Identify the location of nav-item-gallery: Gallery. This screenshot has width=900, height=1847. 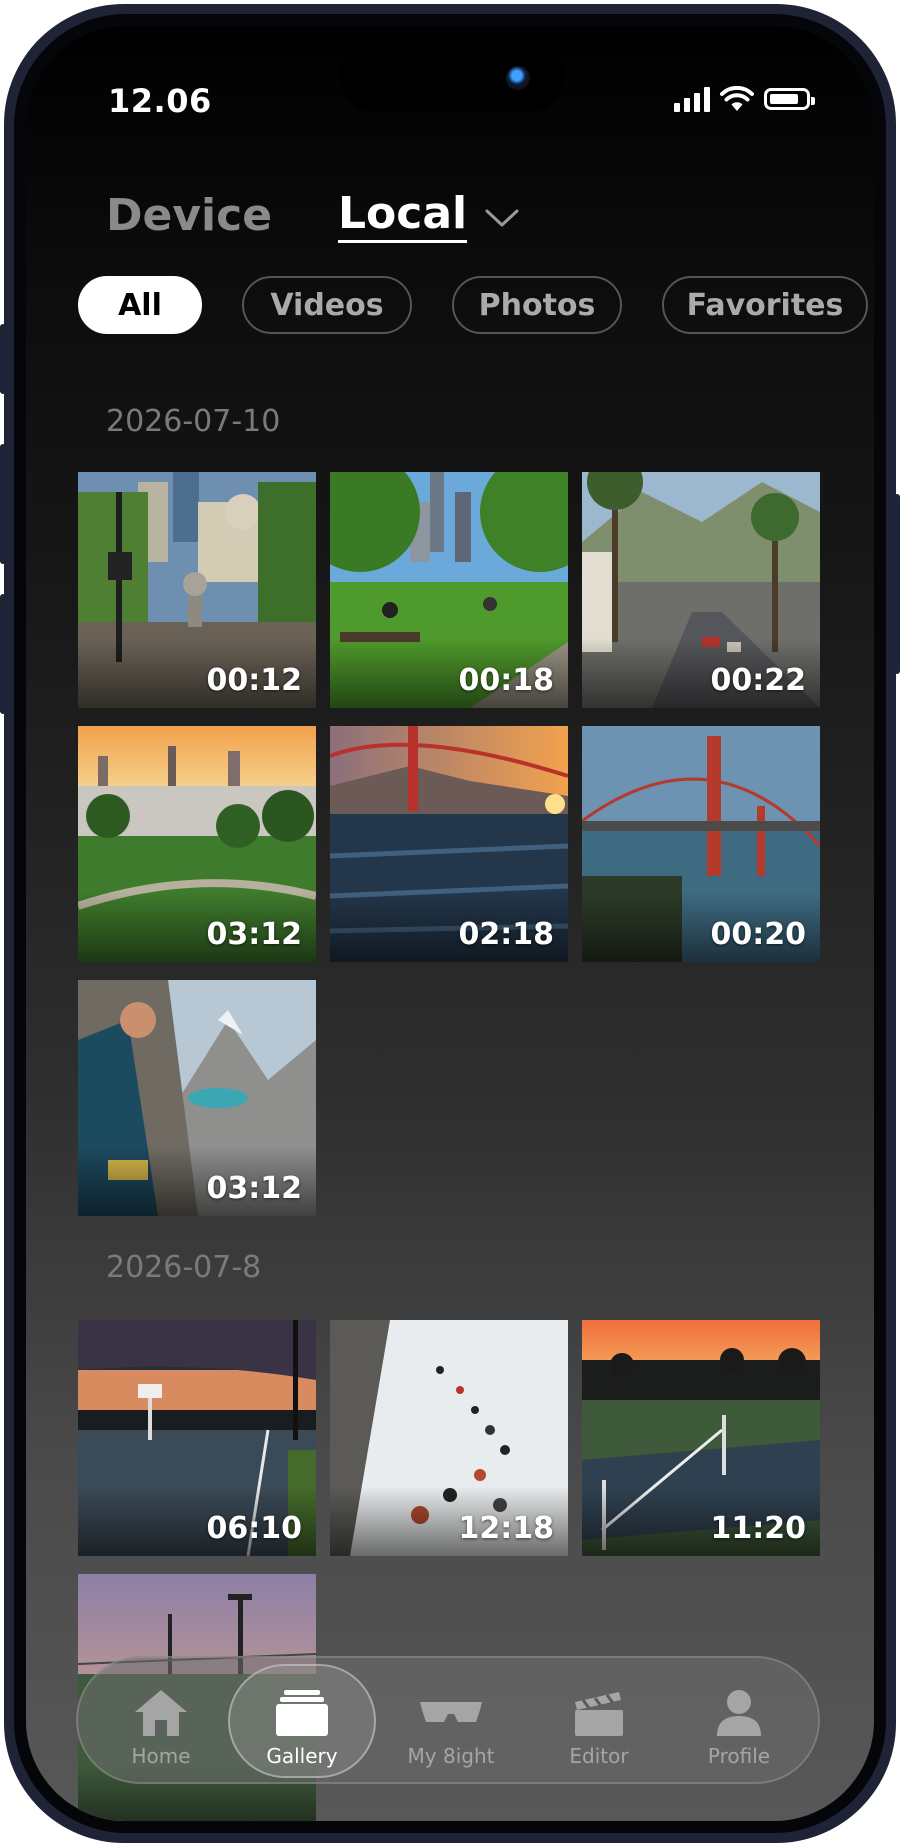
(302, 1722).